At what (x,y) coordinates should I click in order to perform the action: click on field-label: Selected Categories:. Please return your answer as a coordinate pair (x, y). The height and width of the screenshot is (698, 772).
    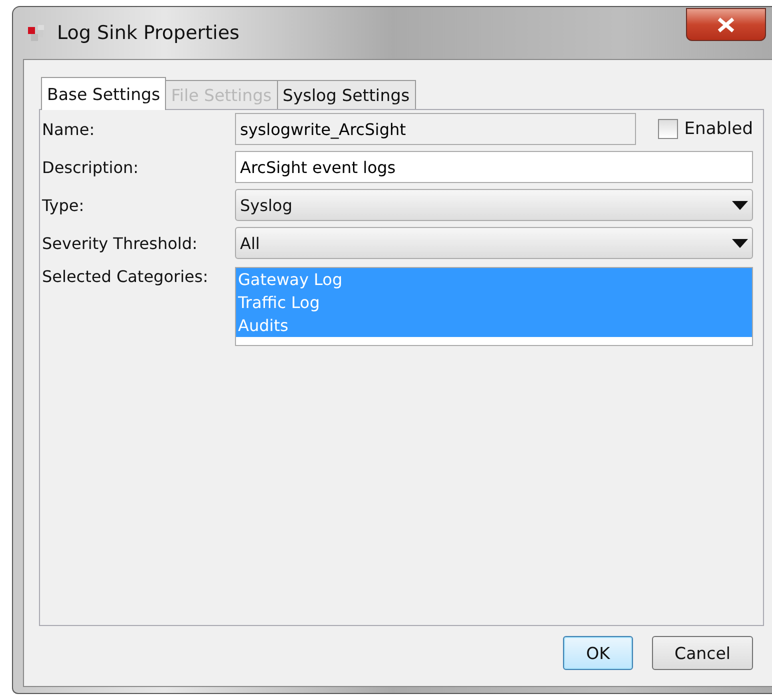
    Looking at the image, I should click on (126, 276).